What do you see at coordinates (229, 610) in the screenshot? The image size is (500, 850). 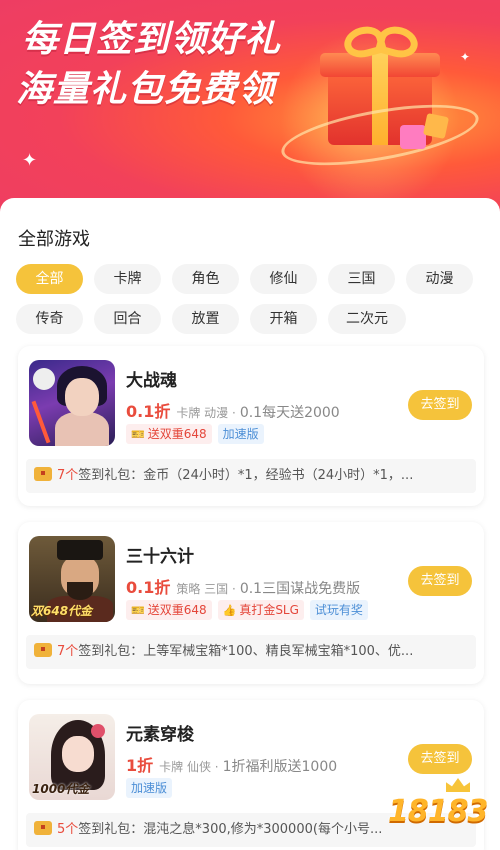 I see `thumb-icon: 👍` at bounding box center [229, 610].